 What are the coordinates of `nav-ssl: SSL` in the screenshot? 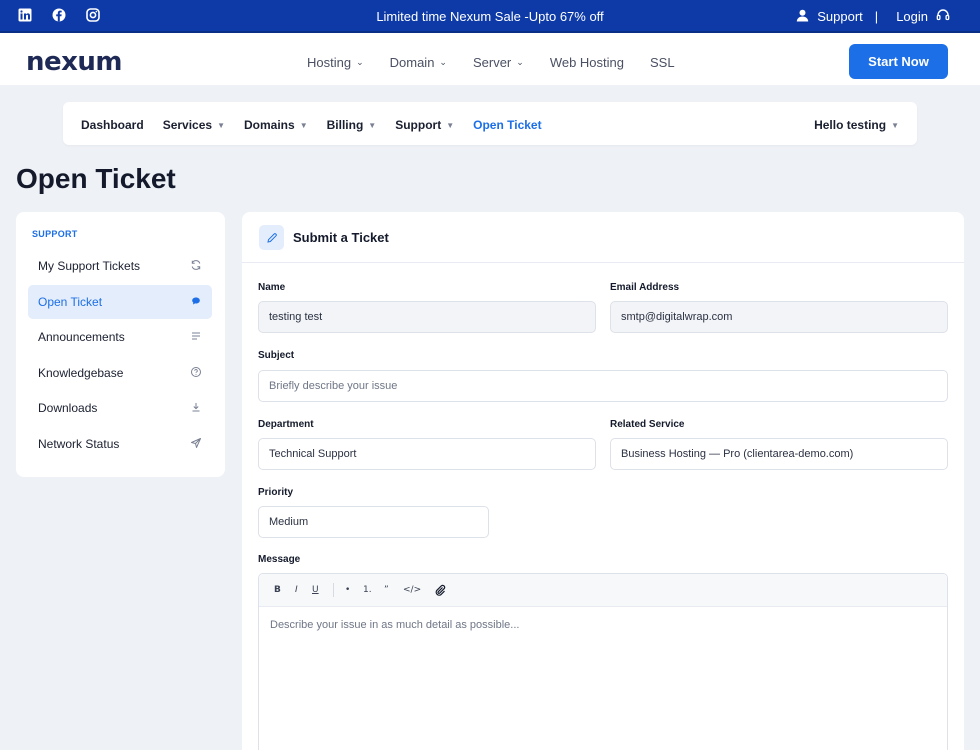 It's located at (662, 62).